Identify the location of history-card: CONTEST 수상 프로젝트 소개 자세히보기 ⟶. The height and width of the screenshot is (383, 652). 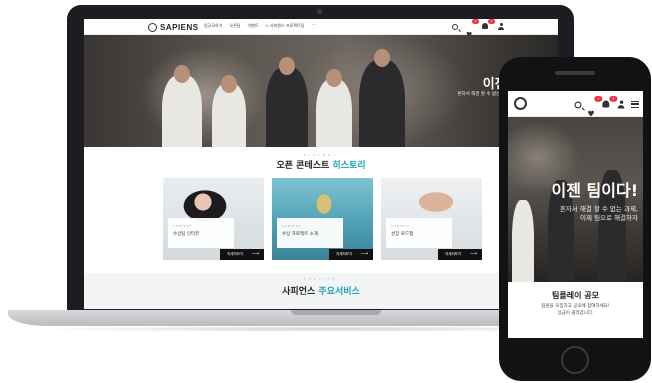
(322, 219).